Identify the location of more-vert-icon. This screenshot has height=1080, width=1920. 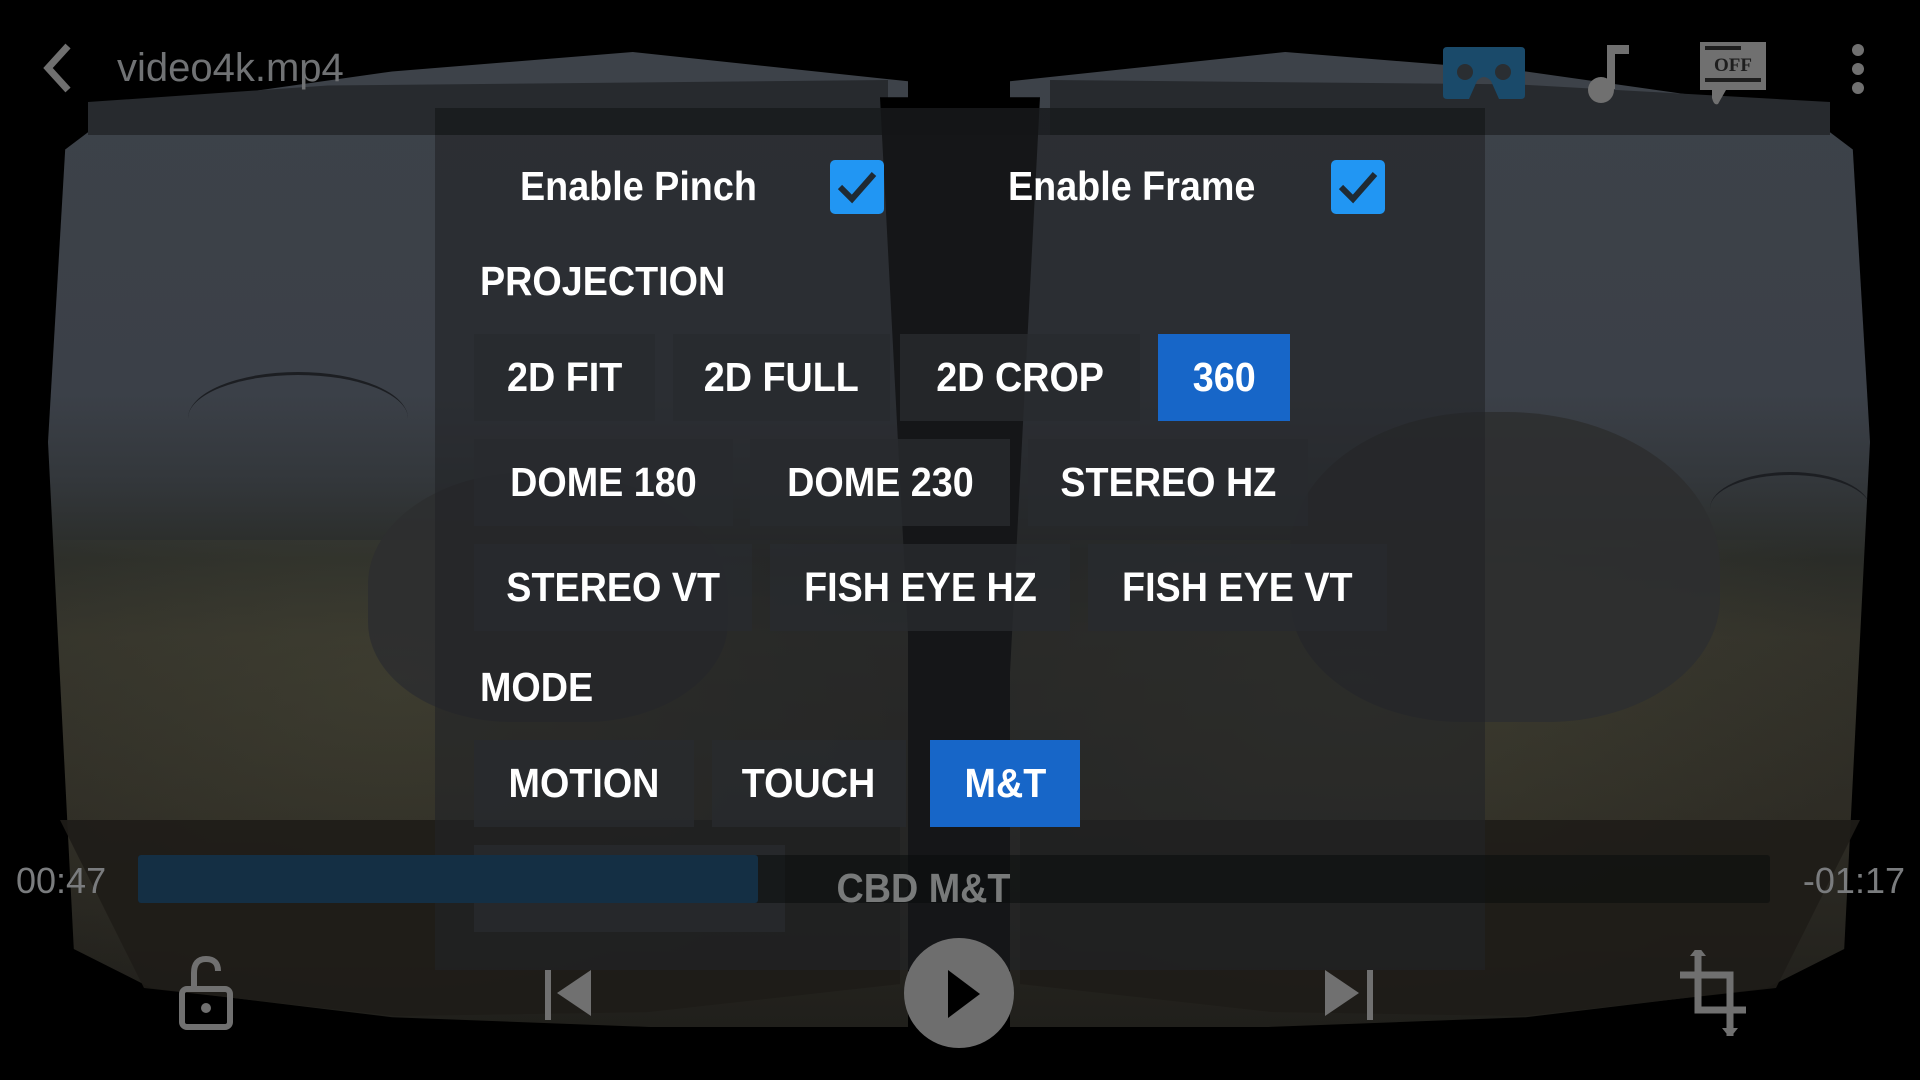
(1858, 69).